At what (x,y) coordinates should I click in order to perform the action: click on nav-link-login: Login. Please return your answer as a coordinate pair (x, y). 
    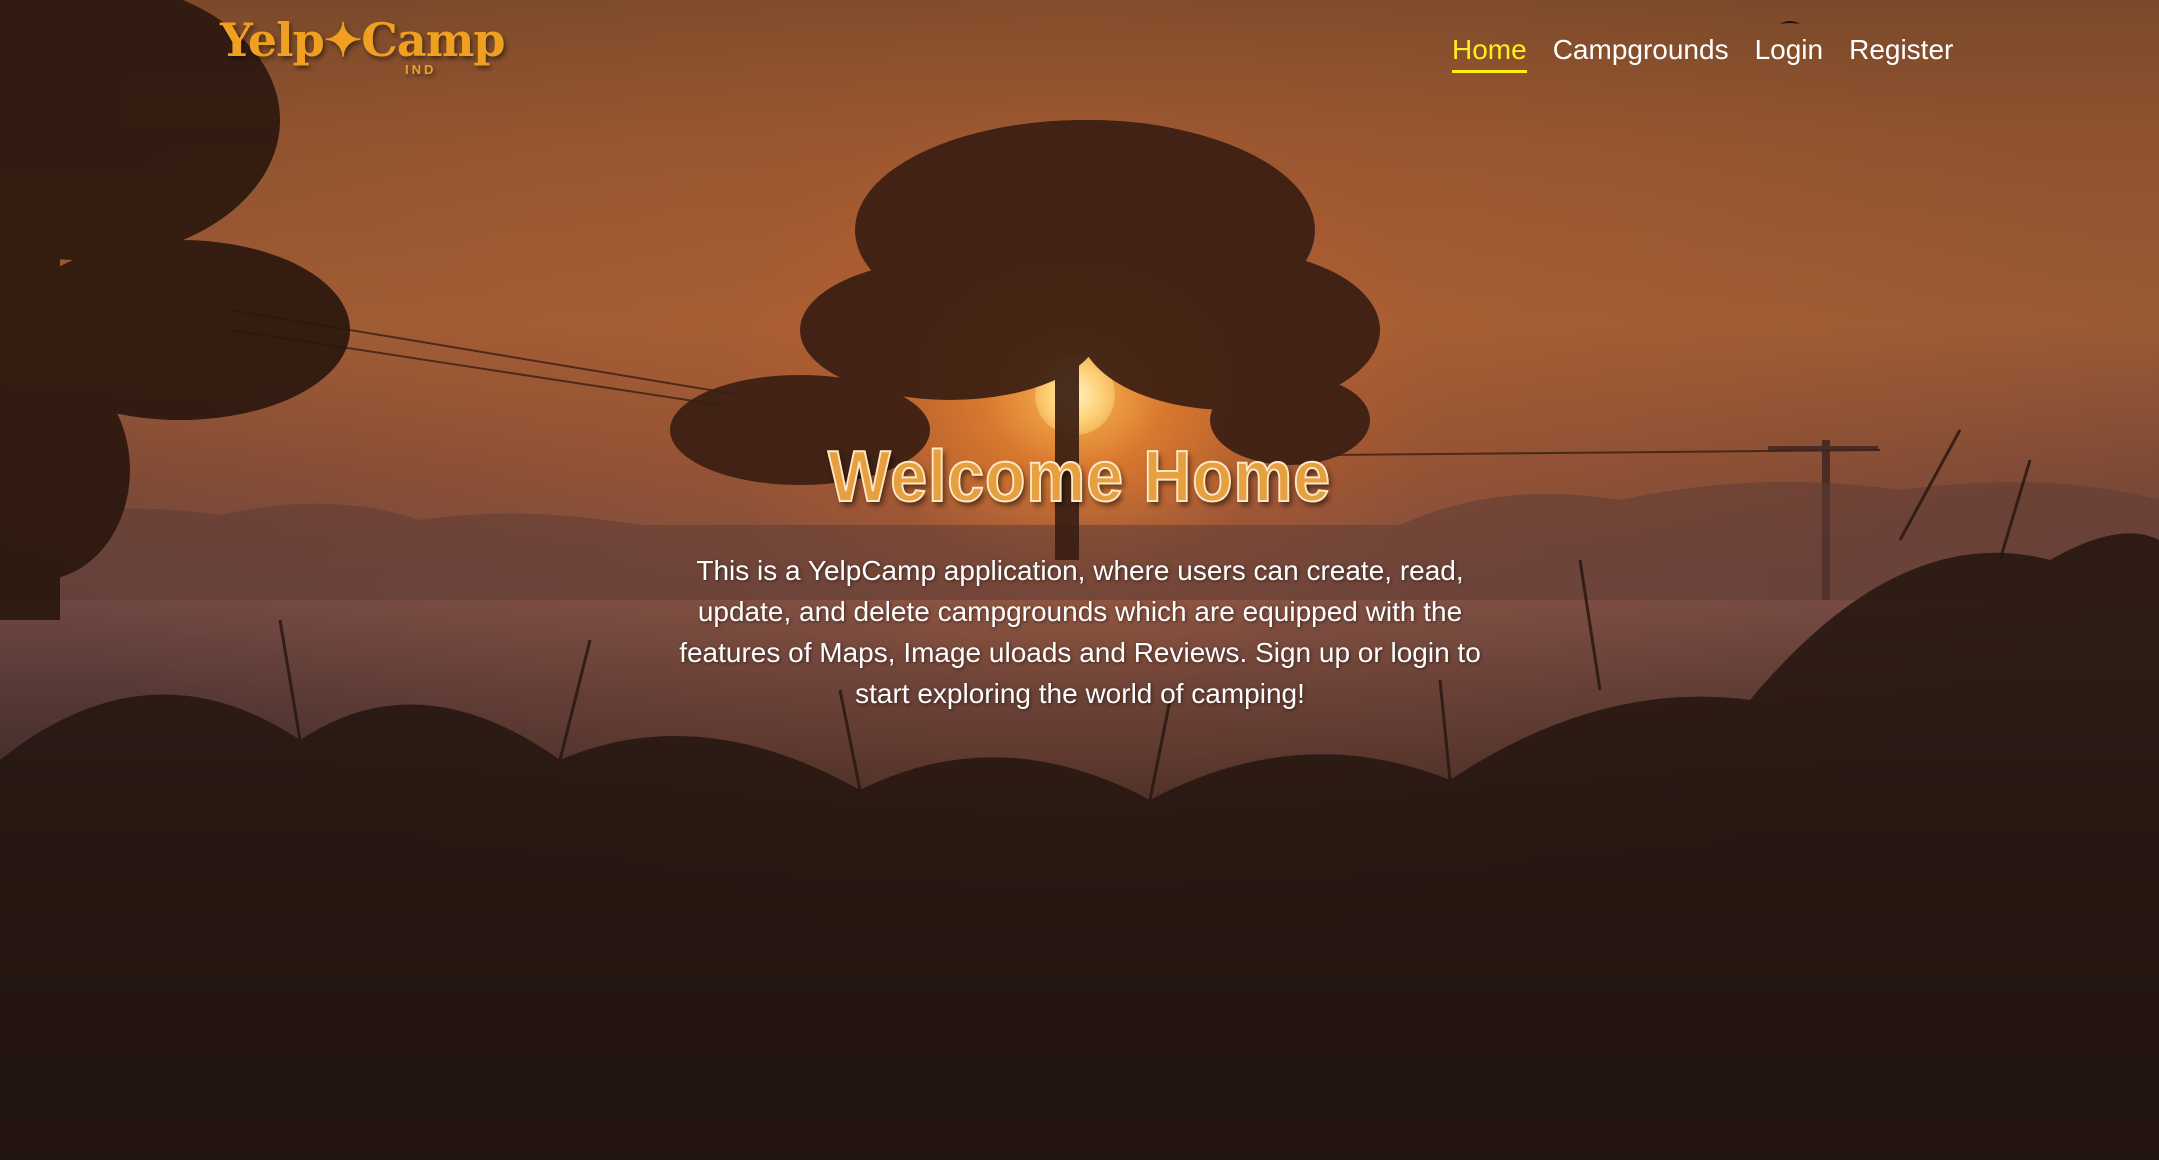
    Looking at the image, I should click on (1789, 53).